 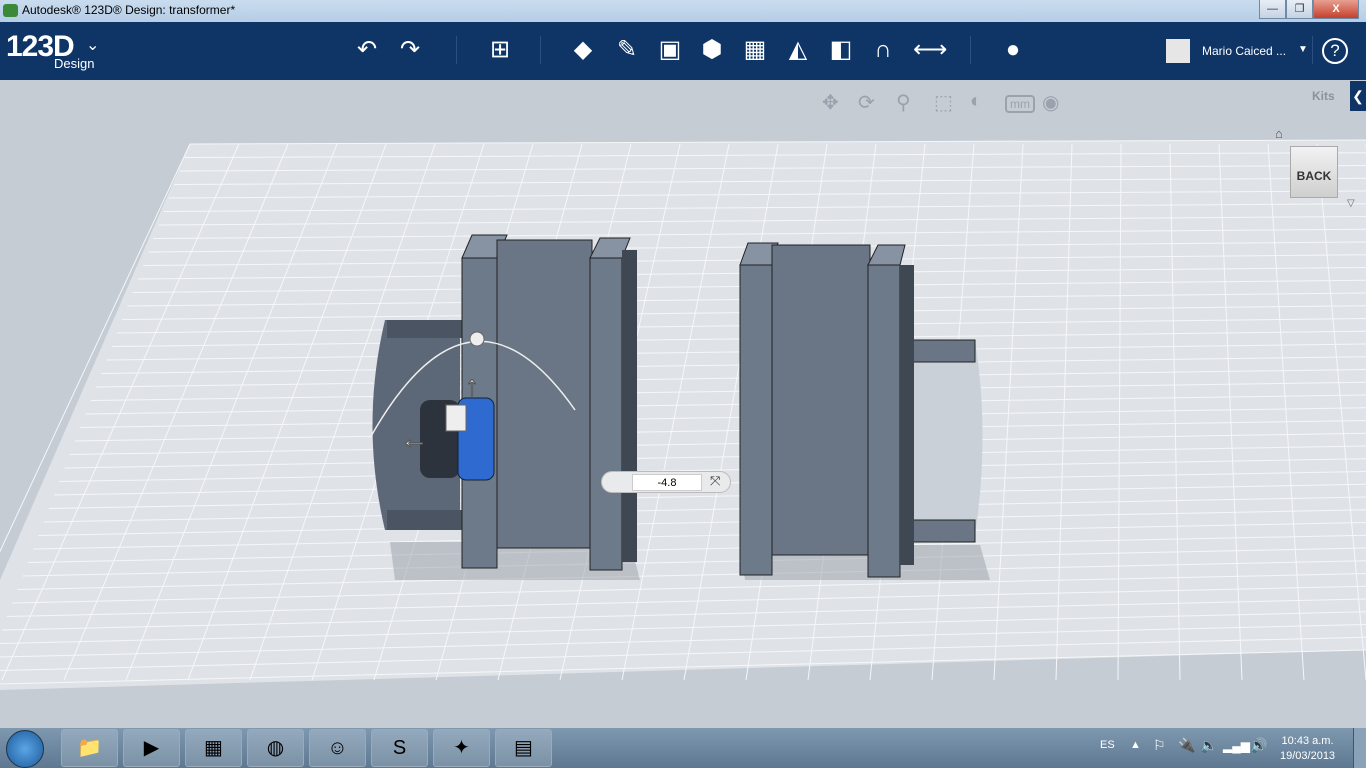 I want to click on date: 19/03/2013, so click(x=1308, y=756).